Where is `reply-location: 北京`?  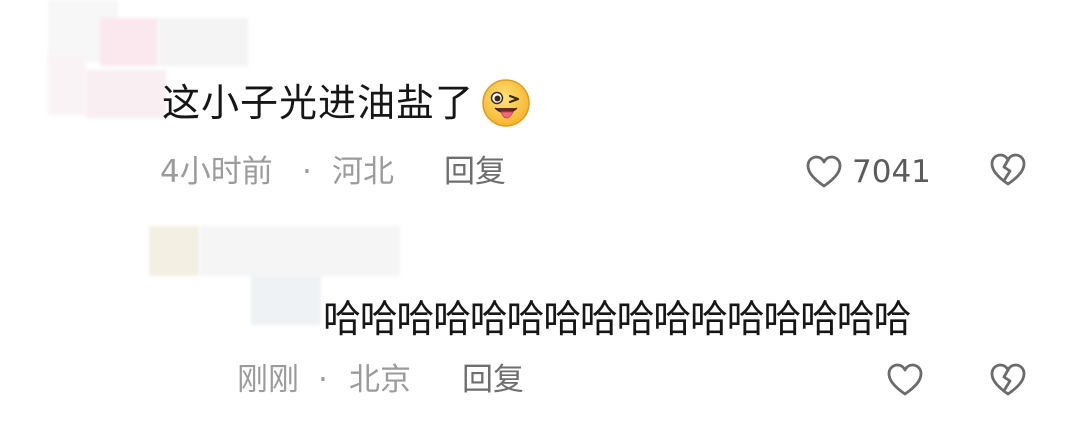 reply-location: 北京 is located at coordinates (380, 380).